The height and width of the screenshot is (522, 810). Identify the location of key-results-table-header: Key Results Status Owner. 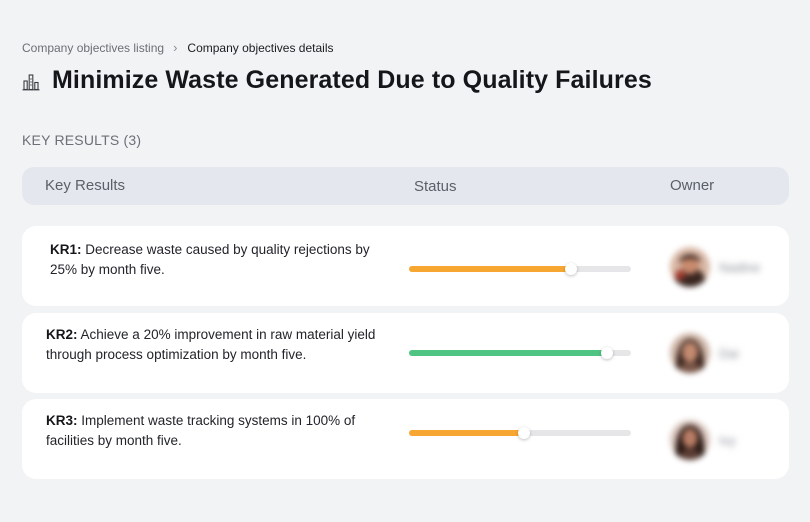
(405, 186).